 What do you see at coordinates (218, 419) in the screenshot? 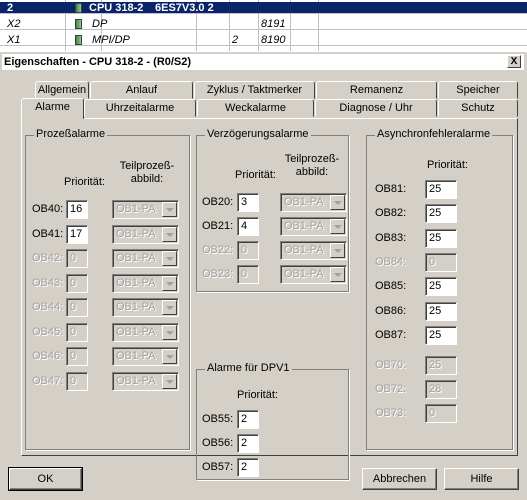
I see `ob-label: OB55:` at bounding box center [218, 419].